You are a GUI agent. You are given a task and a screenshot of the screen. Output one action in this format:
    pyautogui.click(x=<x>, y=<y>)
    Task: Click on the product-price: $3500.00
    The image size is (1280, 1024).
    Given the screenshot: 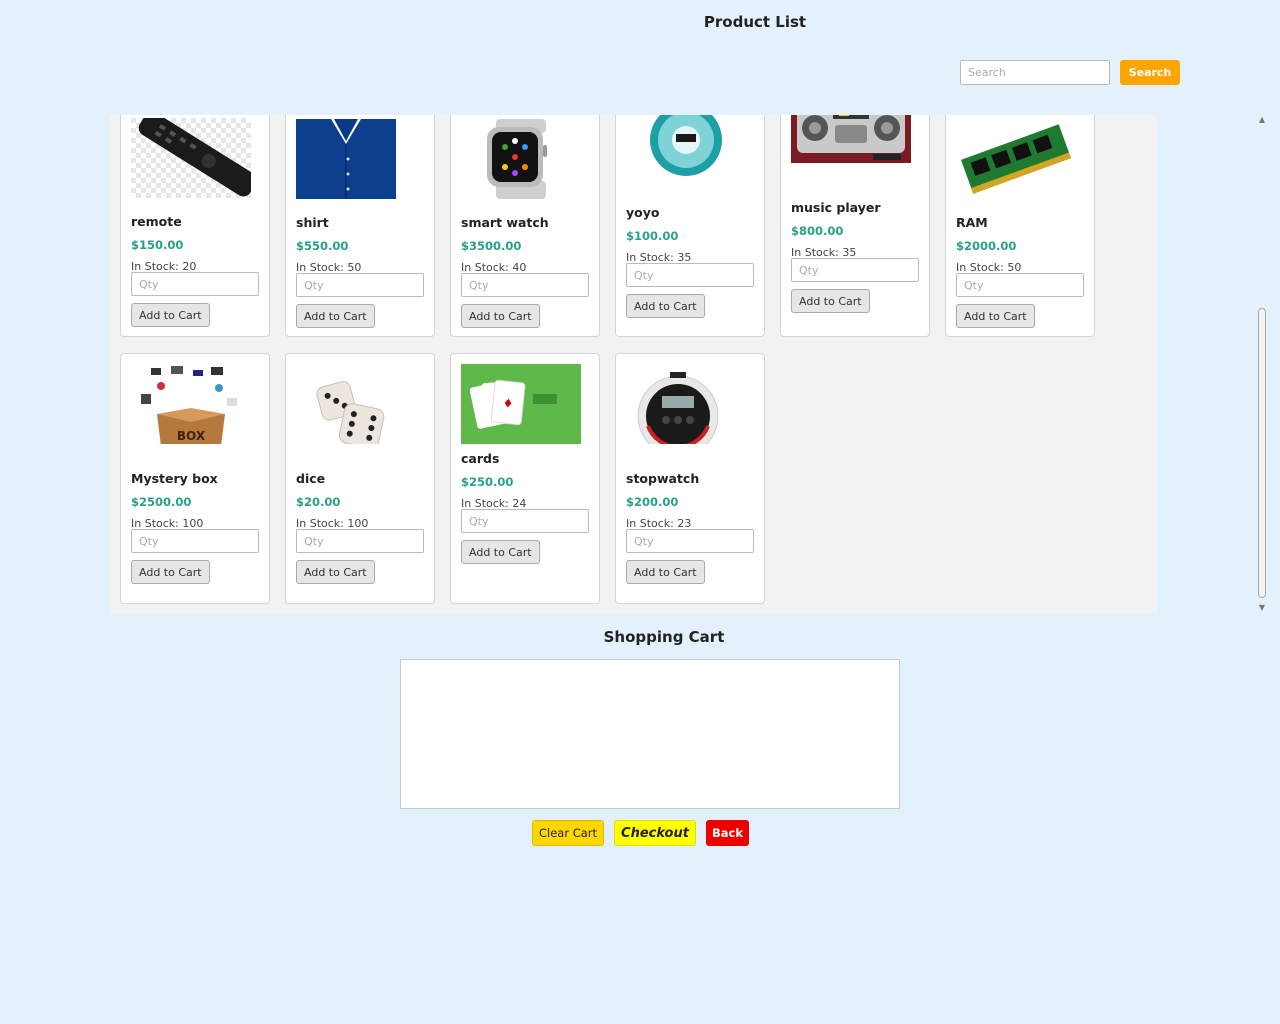 What is the action you would take?
    pyautogui.click(x=491, y=246)
    